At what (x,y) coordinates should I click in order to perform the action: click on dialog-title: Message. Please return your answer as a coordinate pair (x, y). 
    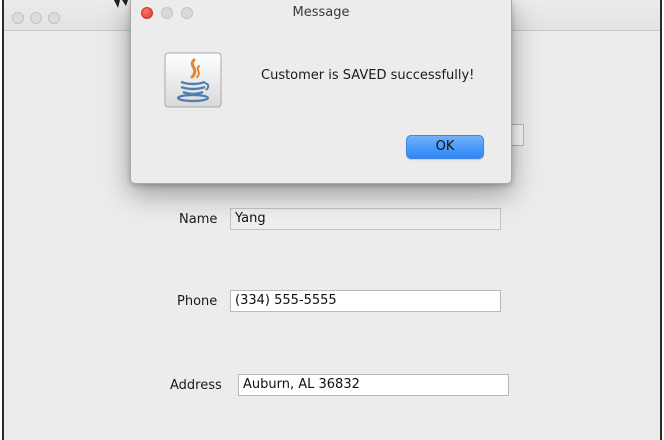
    Looking at the image, I should click on (321, 12).